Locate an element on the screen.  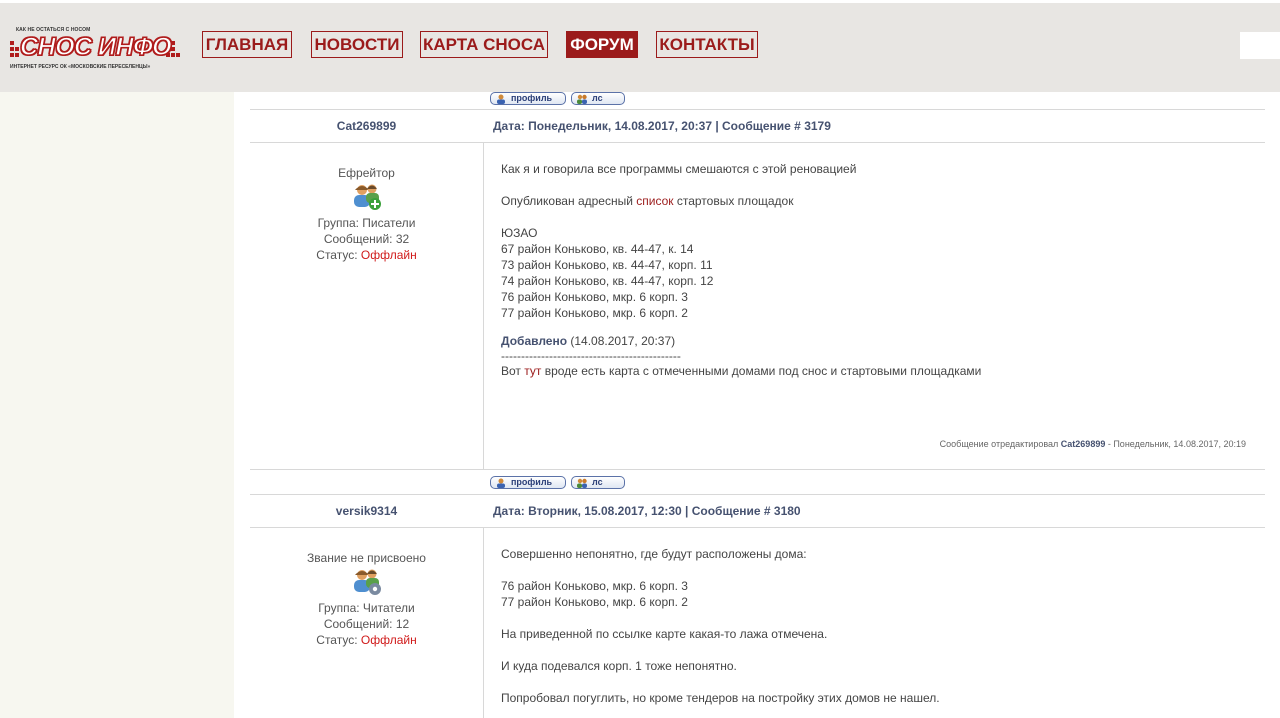
post-text-part: Вот is located at coordinates (513, 371).